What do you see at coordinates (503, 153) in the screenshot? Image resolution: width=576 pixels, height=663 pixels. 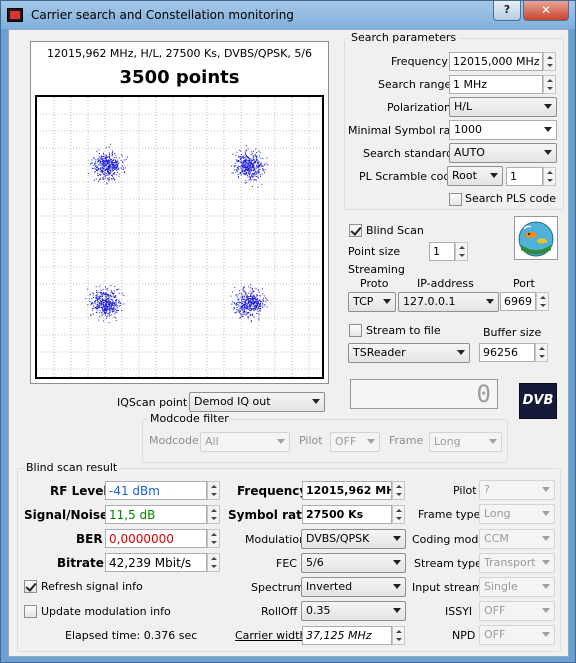 I see `search-standard-select: AUTO` at bounding box center [503, 153].